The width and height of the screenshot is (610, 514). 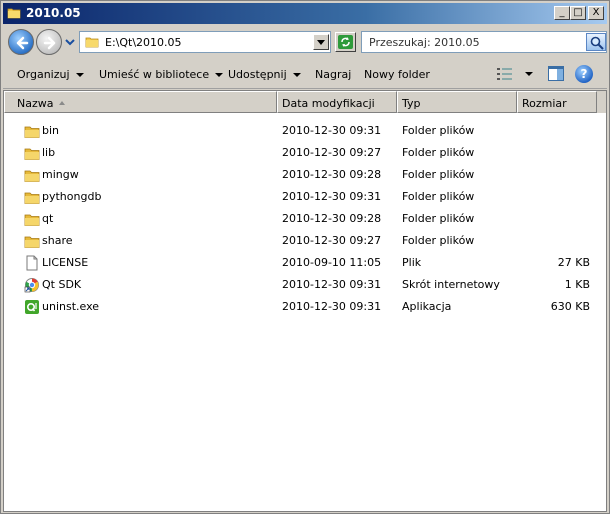 I want to click on forward-button, so click(x=49, y=42).